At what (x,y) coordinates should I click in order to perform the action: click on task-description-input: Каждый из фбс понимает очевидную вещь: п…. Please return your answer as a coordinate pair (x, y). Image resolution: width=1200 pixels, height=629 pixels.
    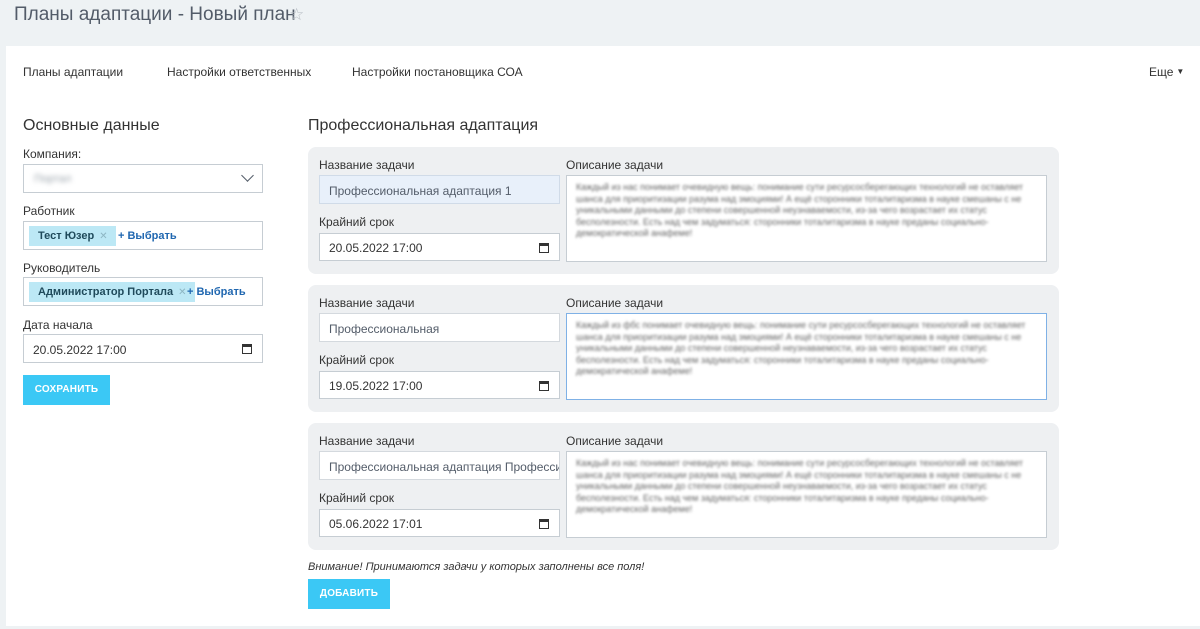
    Looking at the image, I should click on (806, 356).